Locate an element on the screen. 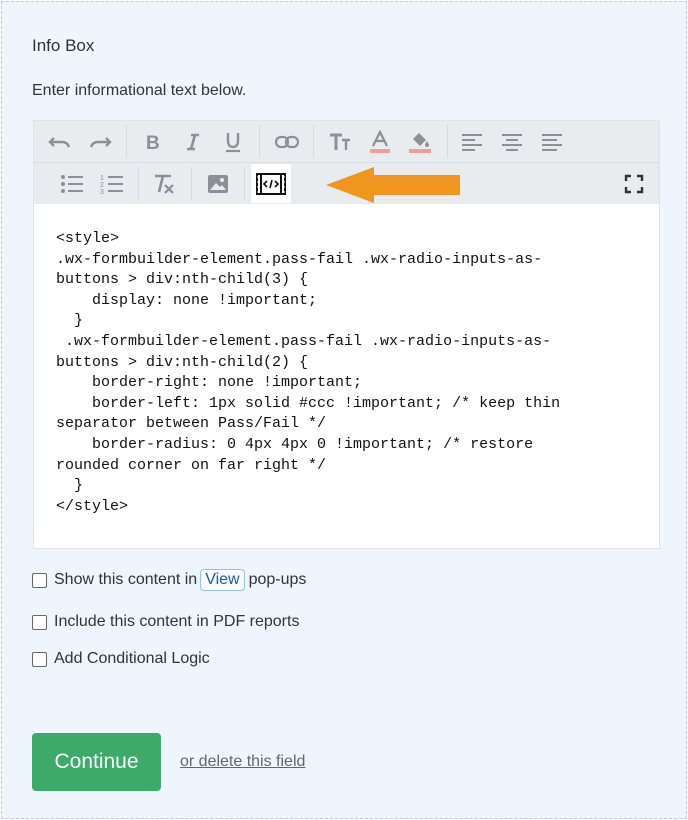  include-pdf-label: Include this content in PDF reports is located at coordinates (177, 621).